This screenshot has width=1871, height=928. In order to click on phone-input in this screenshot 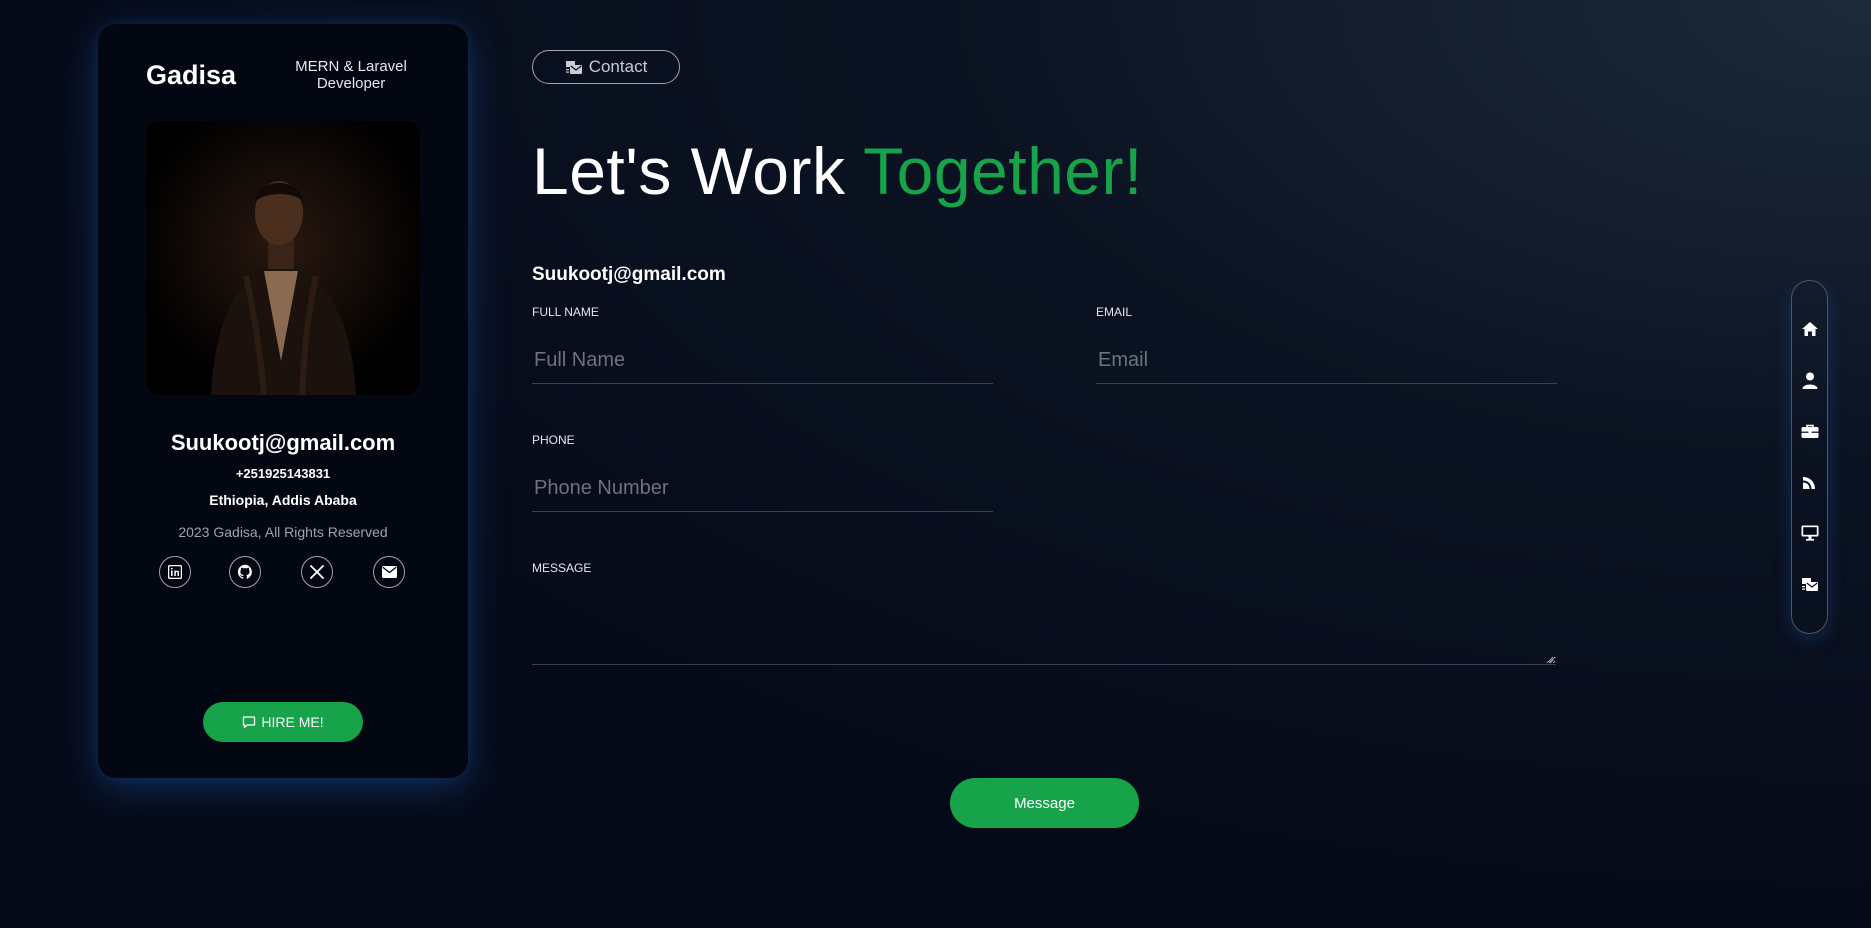, I will do `click(762, 489)`.